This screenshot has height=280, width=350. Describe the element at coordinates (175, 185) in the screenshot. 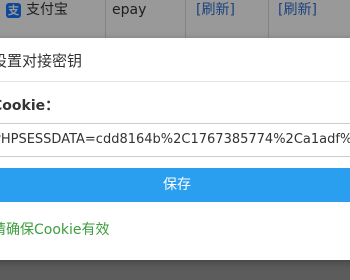

I see `save-button: 保存` at that location.